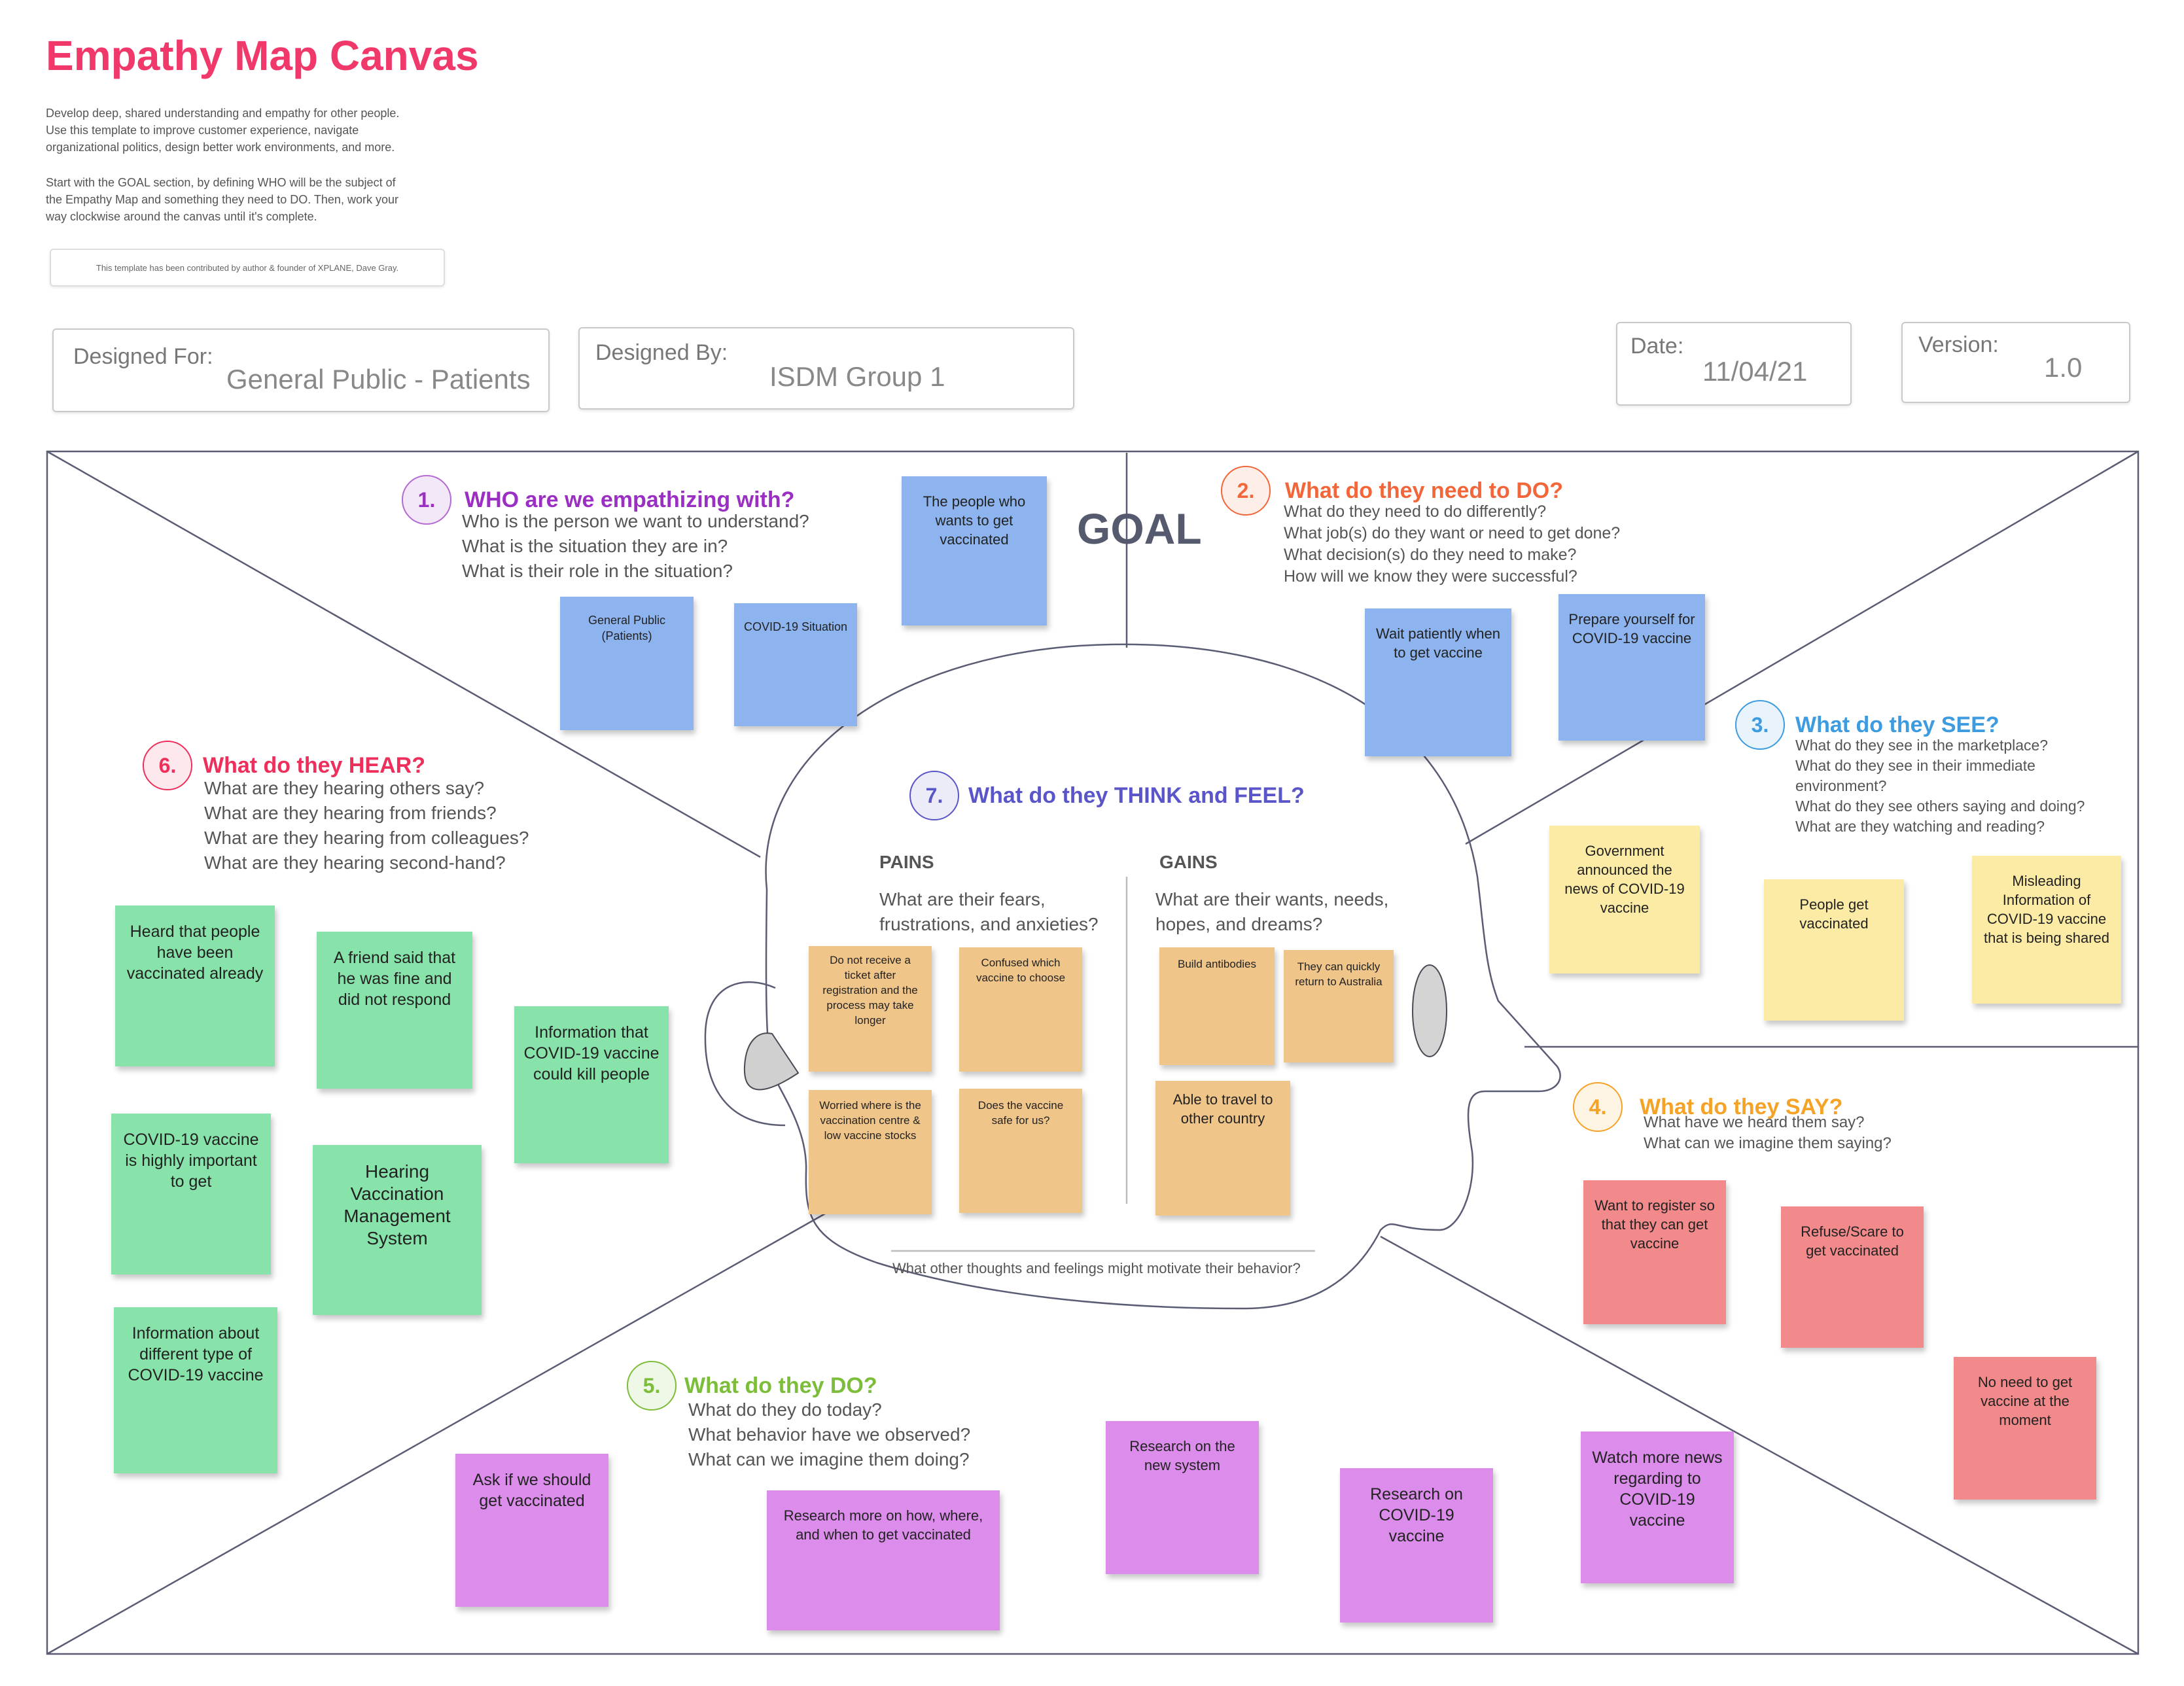 This screenshot has width=2184, height=1686. I want to click on eye-shape, so click(1429, 1010).